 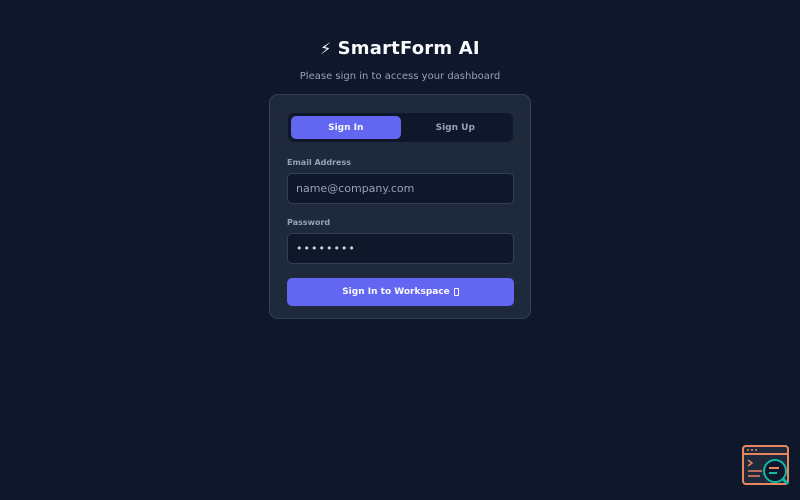 What do you see at coordinates (346, 127) in the screenshot?
I see `tab-sign-in: Sign In` at bounding box center [346, 127].